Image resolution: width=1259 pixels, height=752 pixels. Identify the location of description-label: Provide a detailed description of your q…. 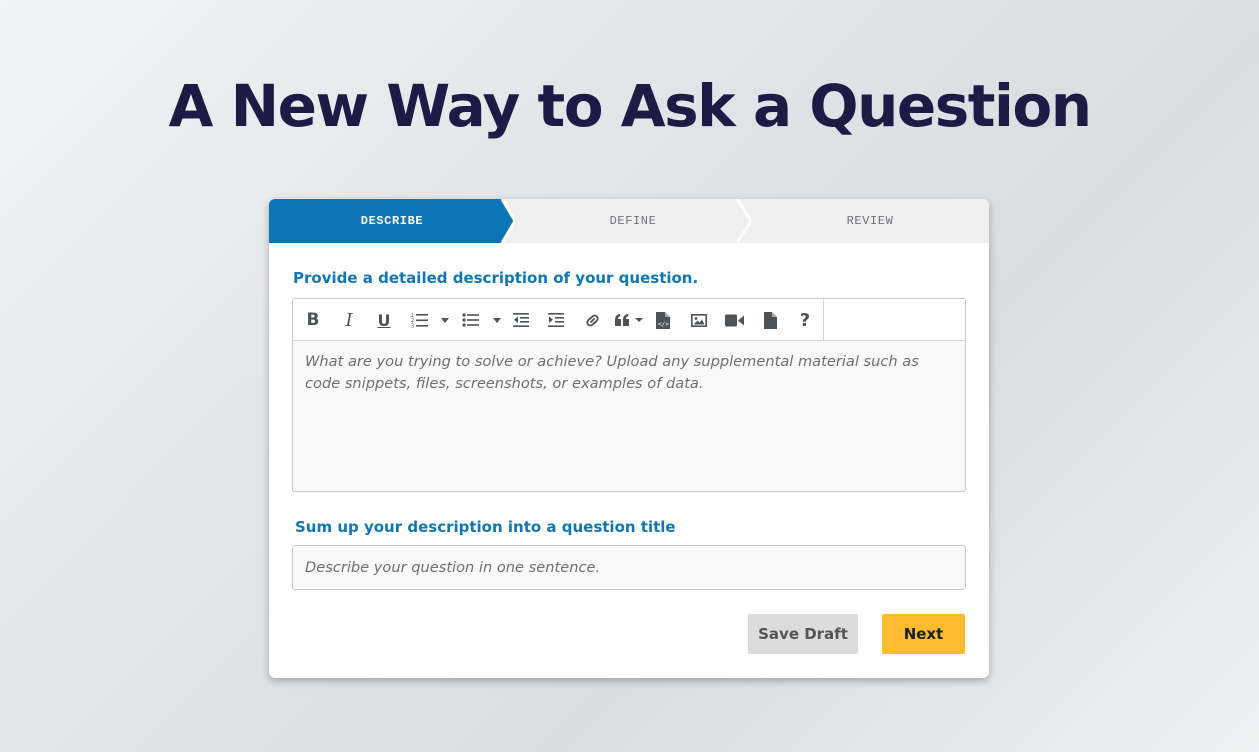
(496, 278).